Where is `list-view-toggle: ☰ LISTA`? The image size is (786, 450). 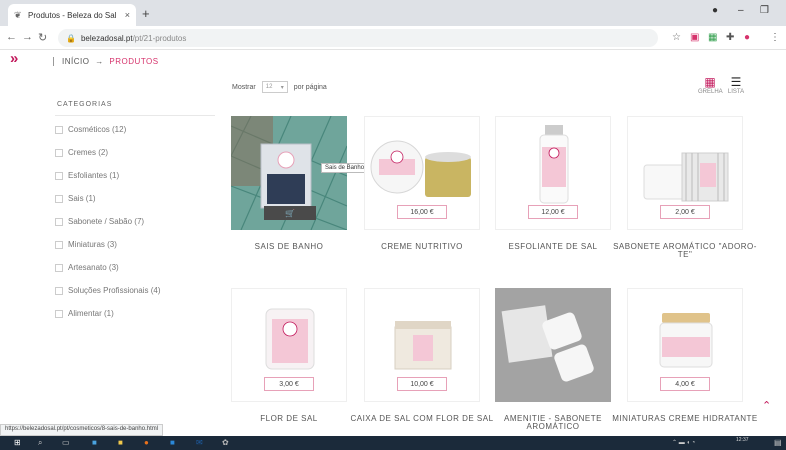
list-view-toggle: ☰ LISTA is located at coordinates (736, 85).